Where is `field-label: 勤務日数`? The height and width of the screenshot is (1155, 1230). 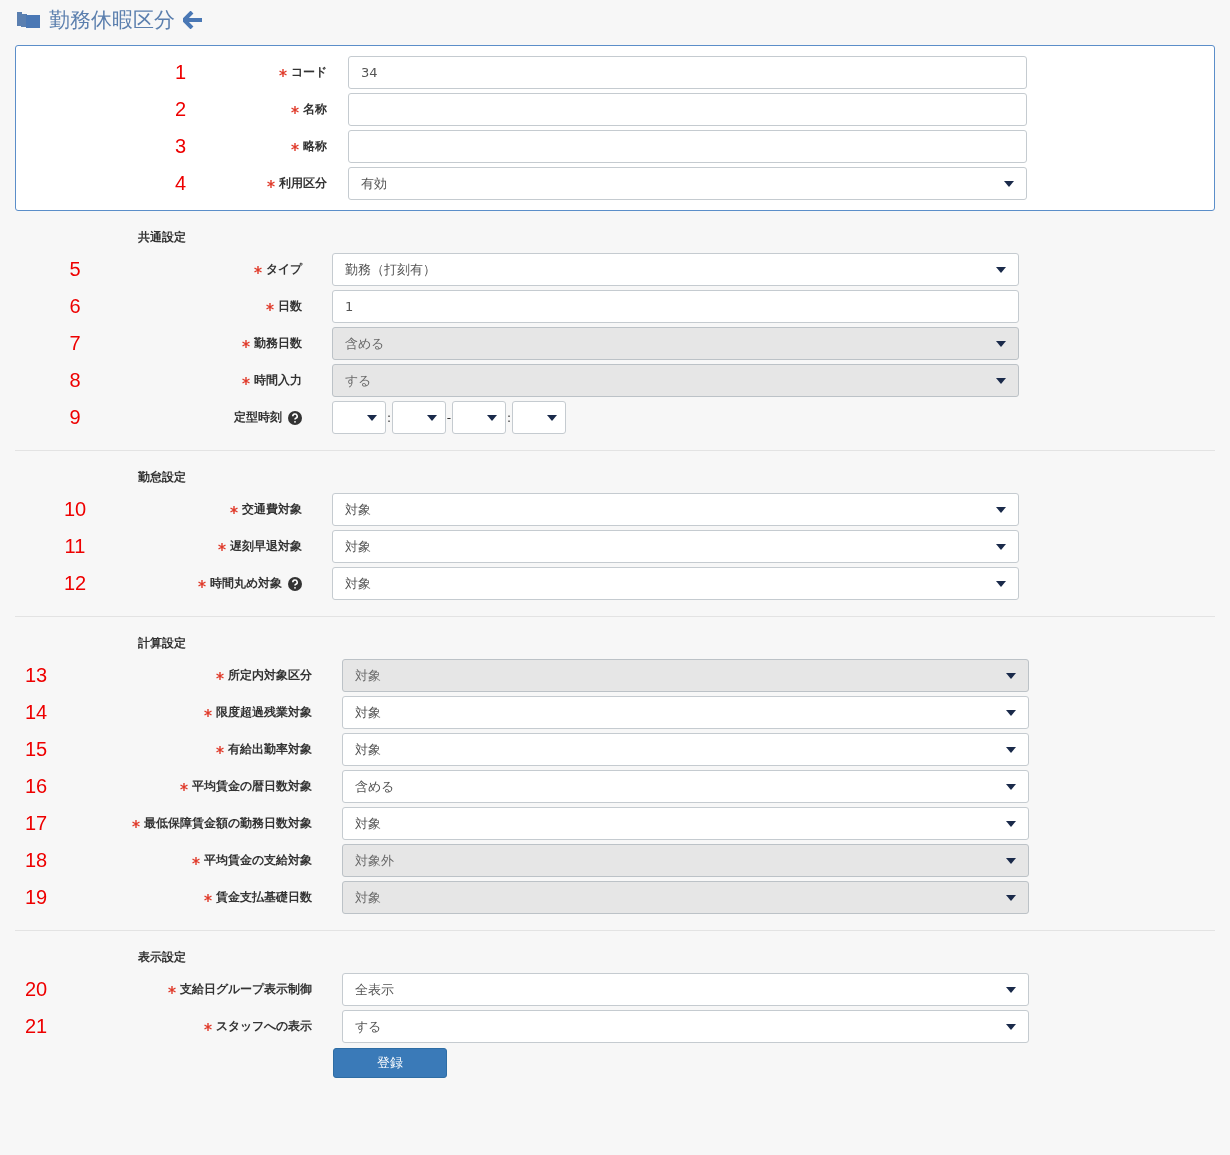 field-label: 勤務日数 is located at coordinates (278, 343).